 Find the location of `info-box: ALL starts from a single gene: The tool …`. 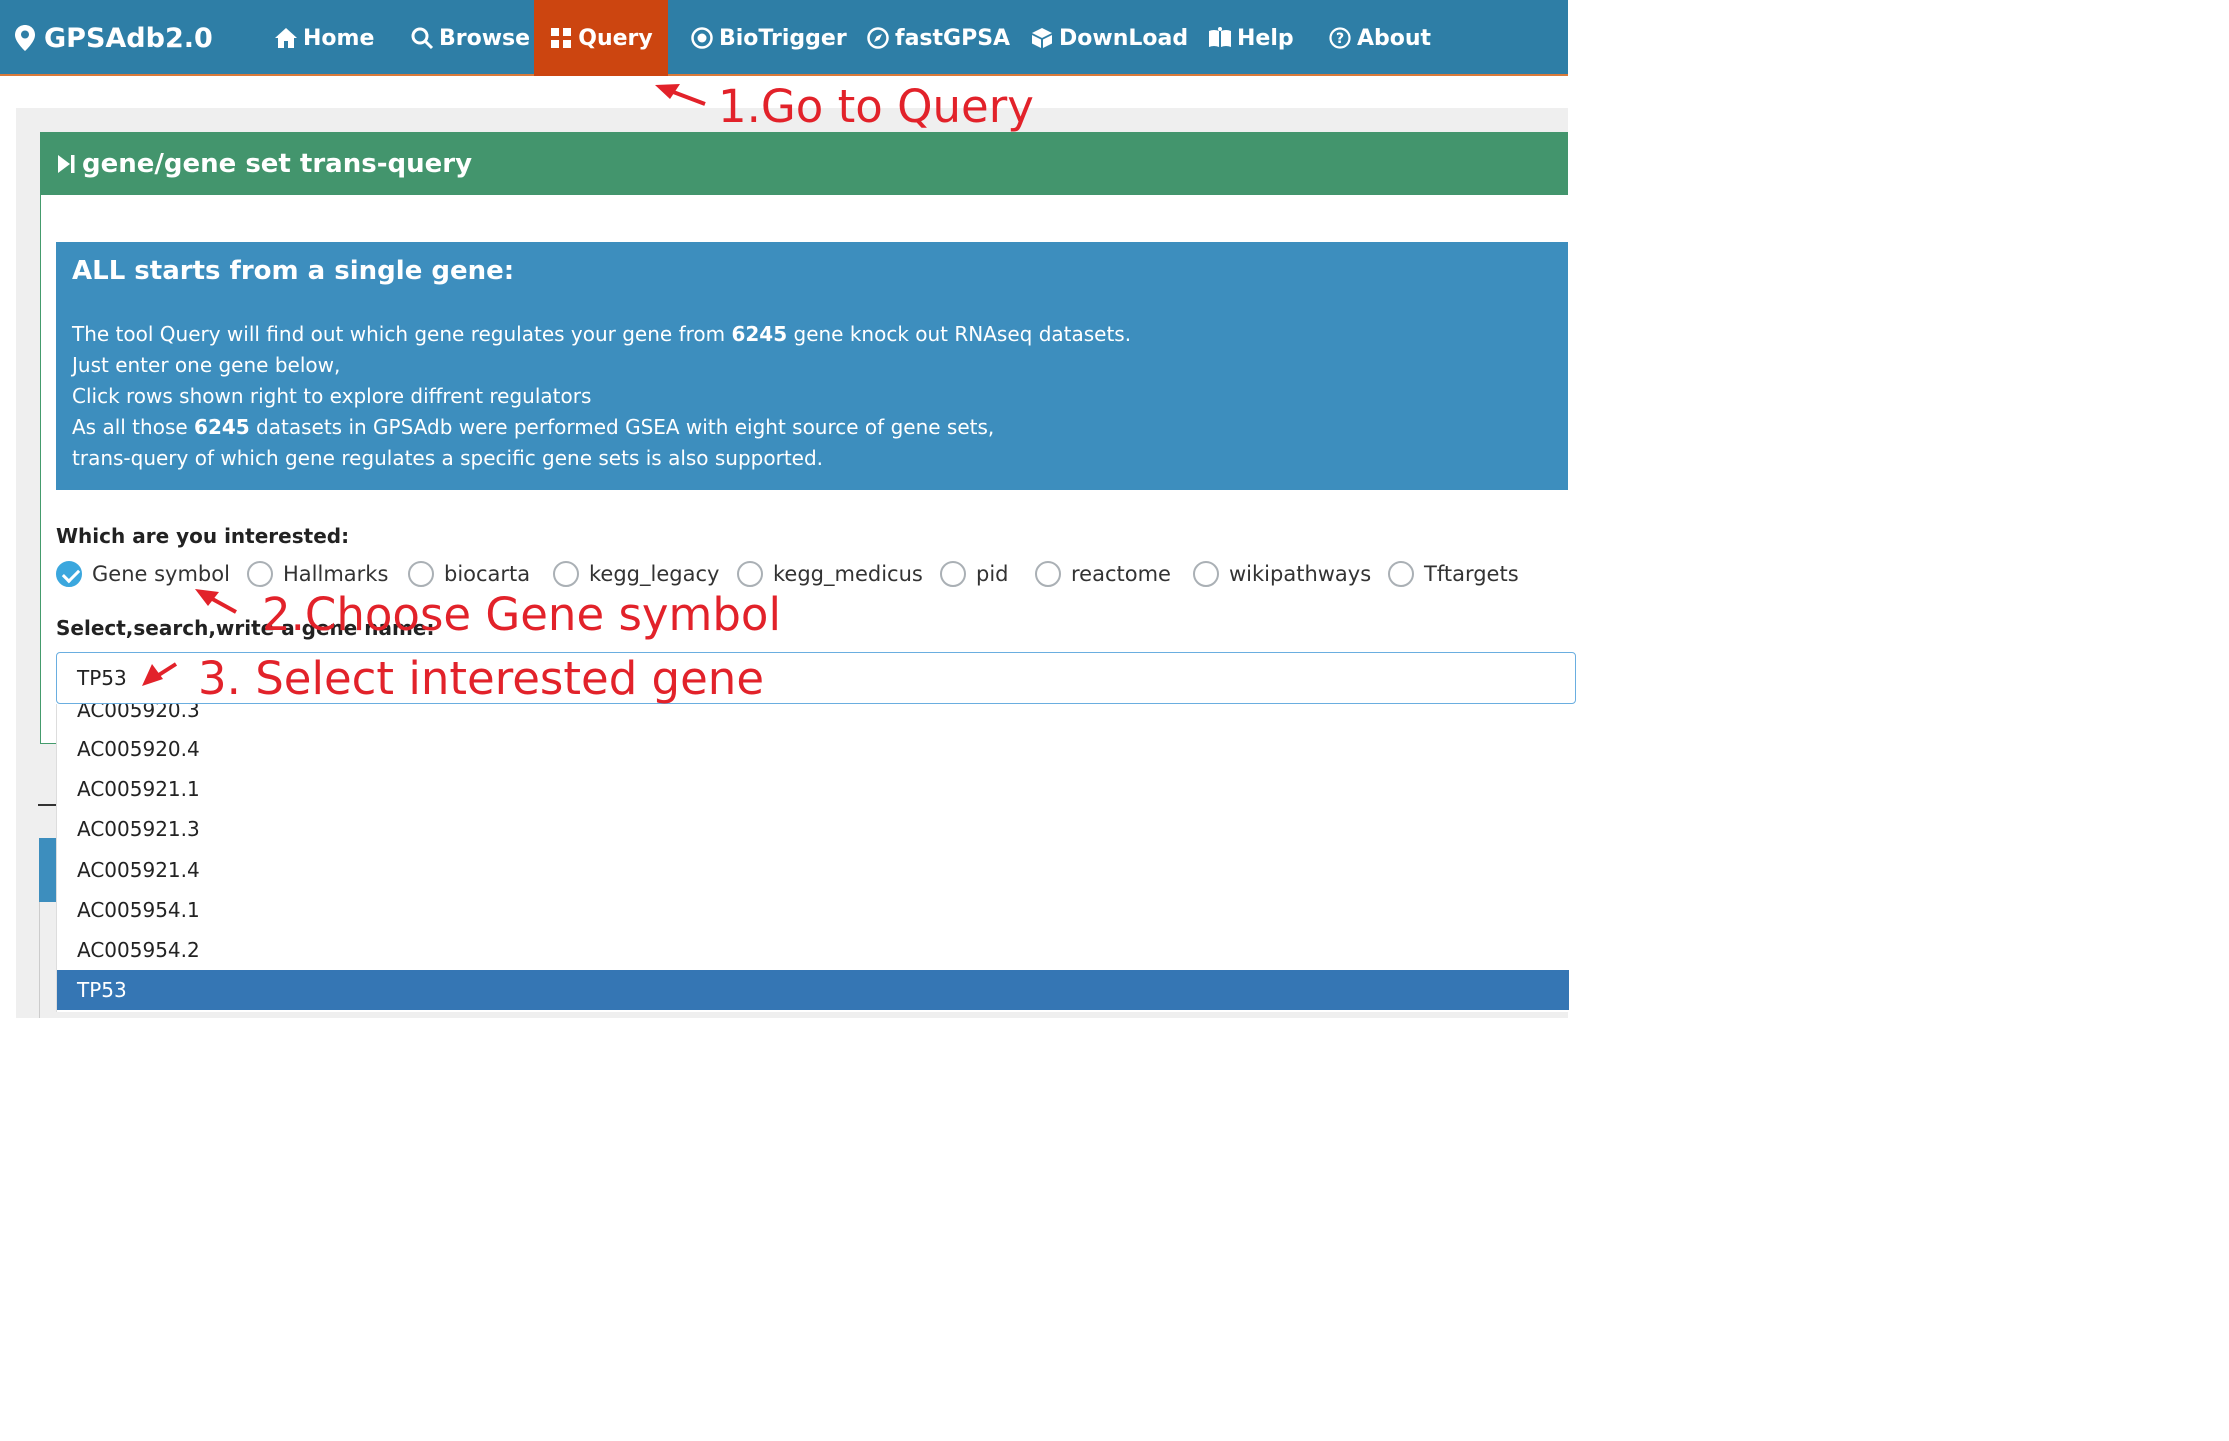

info-box: ALL starts from a single gene: The tool … is located at coordinates (812, 366).